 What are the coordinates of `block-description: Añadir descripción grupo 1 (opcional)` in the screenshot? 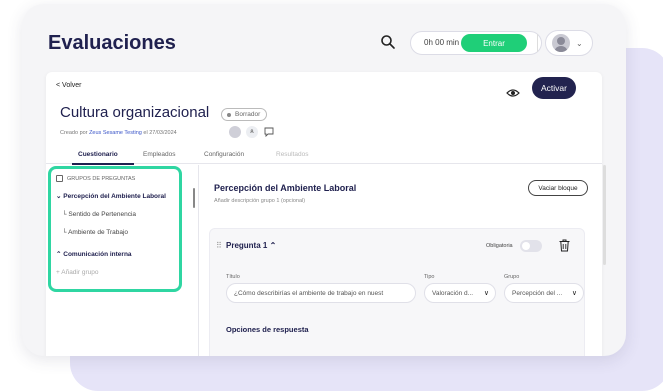 It's located at (259, 201).